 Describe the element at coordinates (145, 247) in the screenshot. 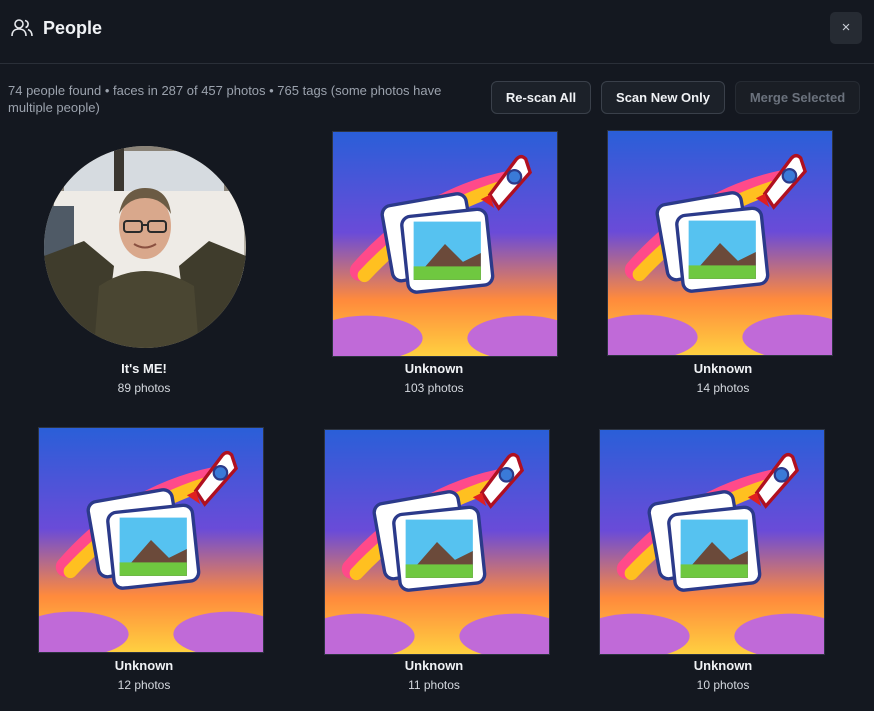

I see `person-avatar` at that location.